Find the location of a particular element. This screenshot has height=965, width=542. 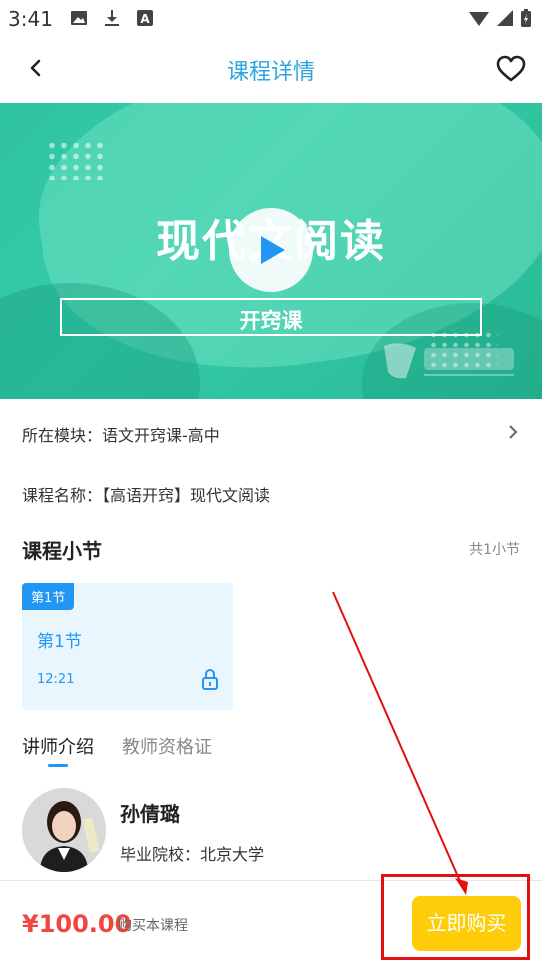

teacher-name: 孙倩璐 is located at coordinates (150, 814).